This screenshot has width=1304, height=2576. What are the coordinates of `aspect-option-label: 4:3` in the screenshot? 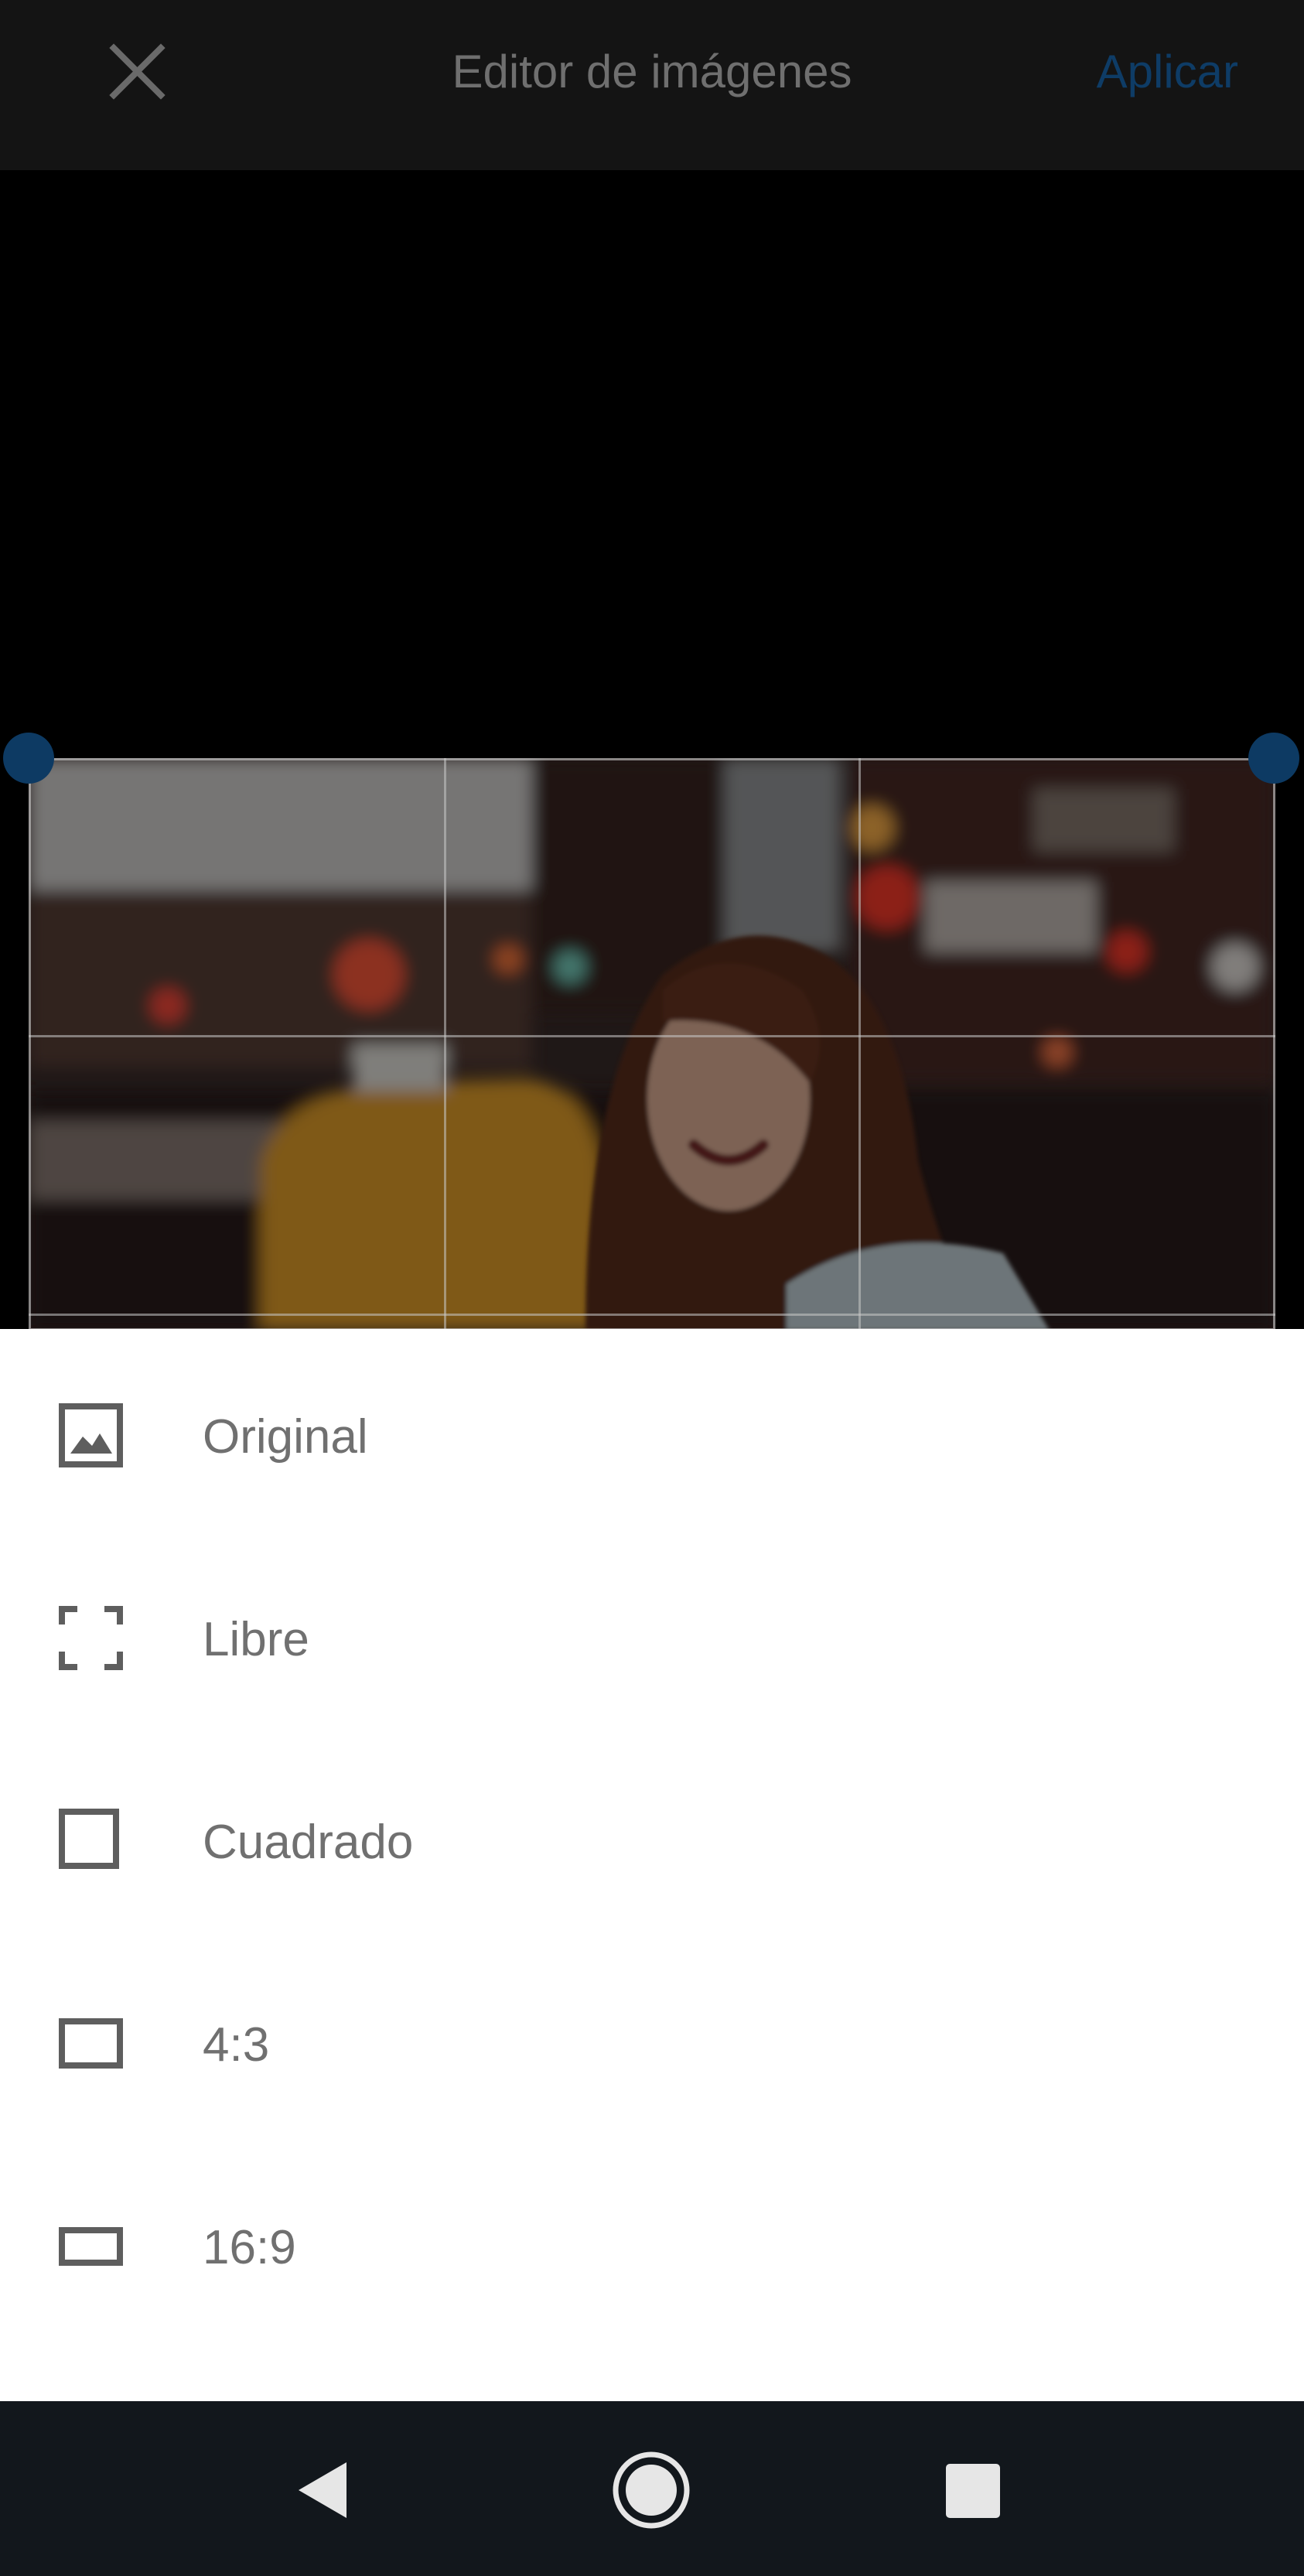 It's located at (236, 2045).